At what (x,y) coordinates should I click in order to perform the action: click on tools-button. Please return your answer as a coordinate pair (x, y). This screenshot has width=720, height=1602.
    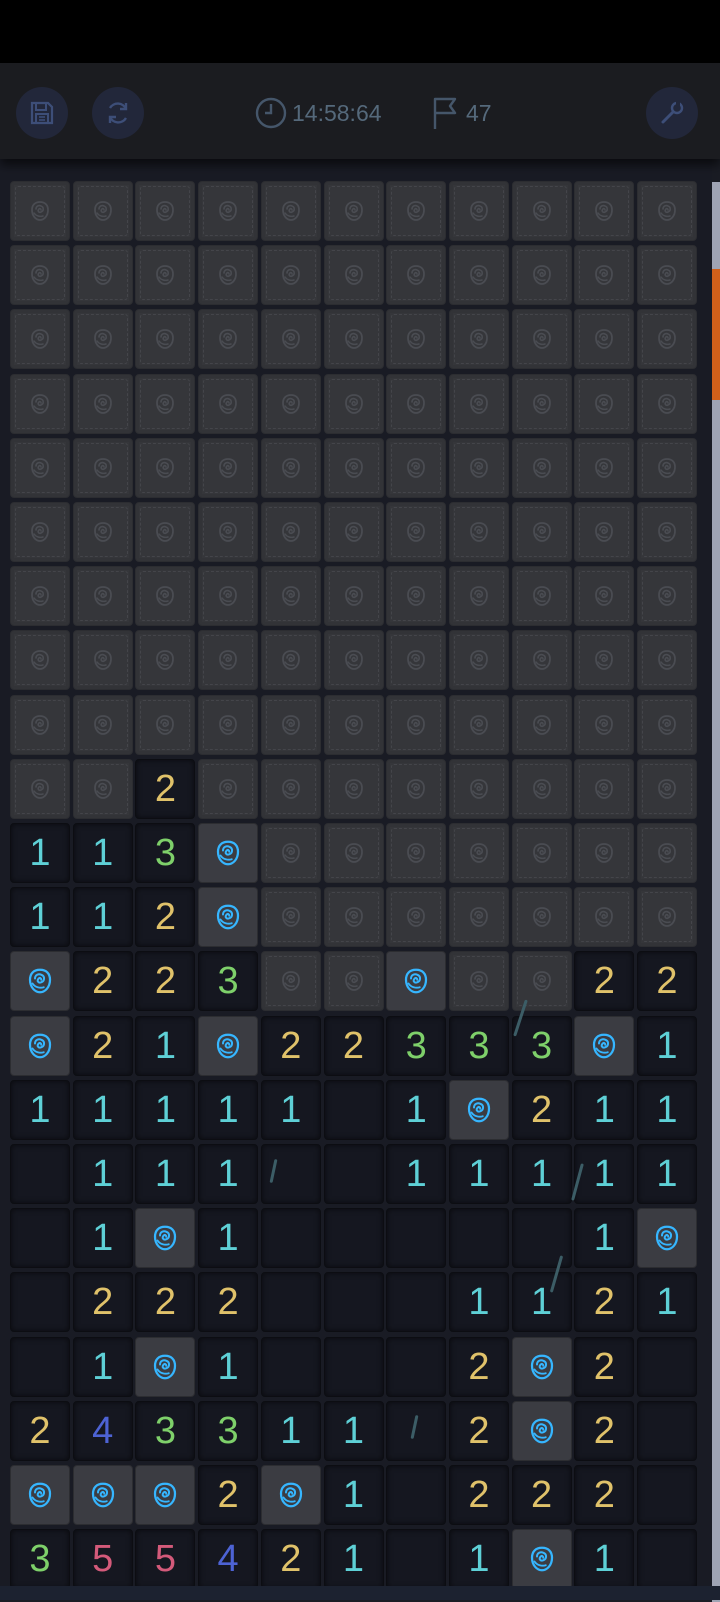
    Looking at the image, I should click on (672, 113).